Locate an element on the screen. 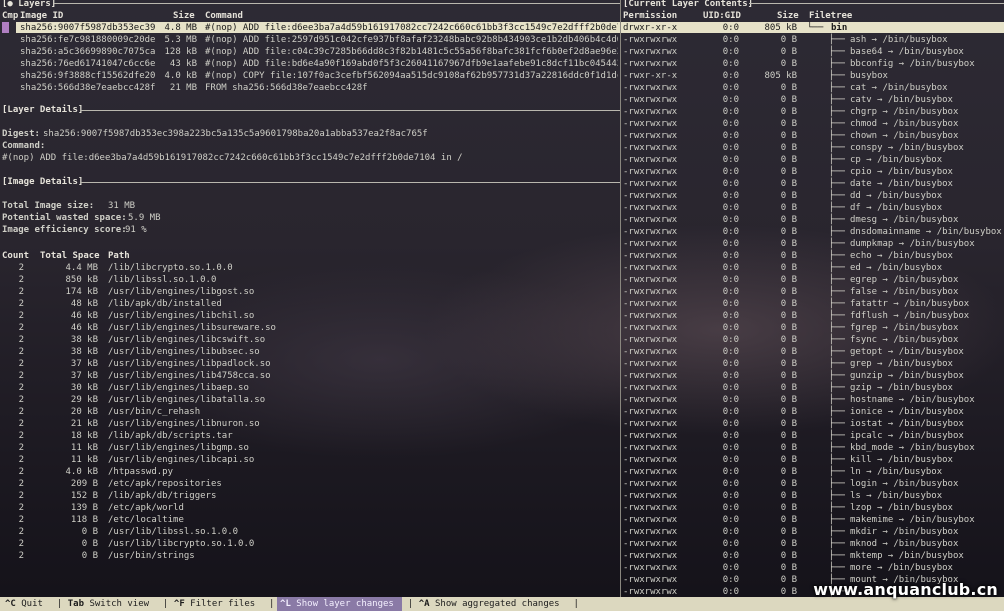  tree-file: login → /bin/busybox is located at coordinates (904, 484).